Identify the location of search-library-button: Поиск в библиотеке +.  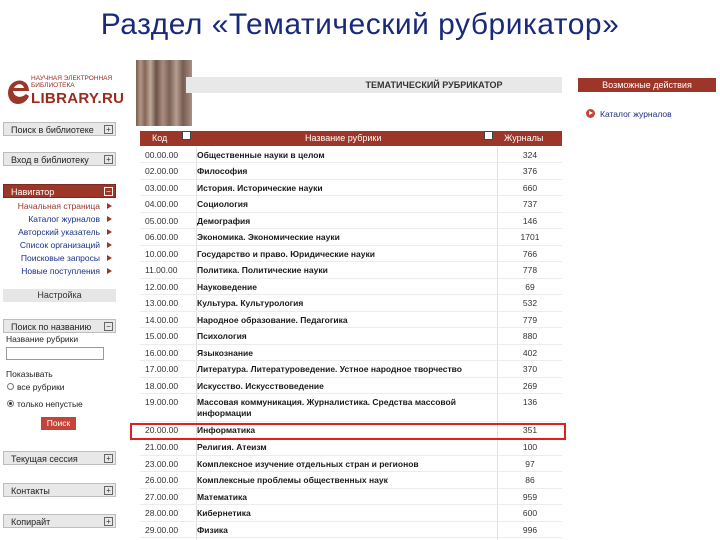
(59, 129).